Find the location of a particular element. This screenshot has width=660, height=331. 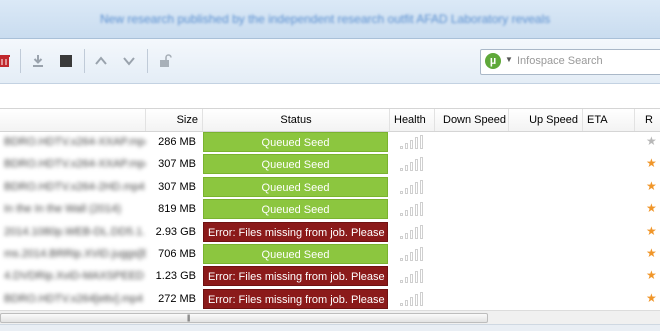

unlock-icon is located at coordinates (166, 60).